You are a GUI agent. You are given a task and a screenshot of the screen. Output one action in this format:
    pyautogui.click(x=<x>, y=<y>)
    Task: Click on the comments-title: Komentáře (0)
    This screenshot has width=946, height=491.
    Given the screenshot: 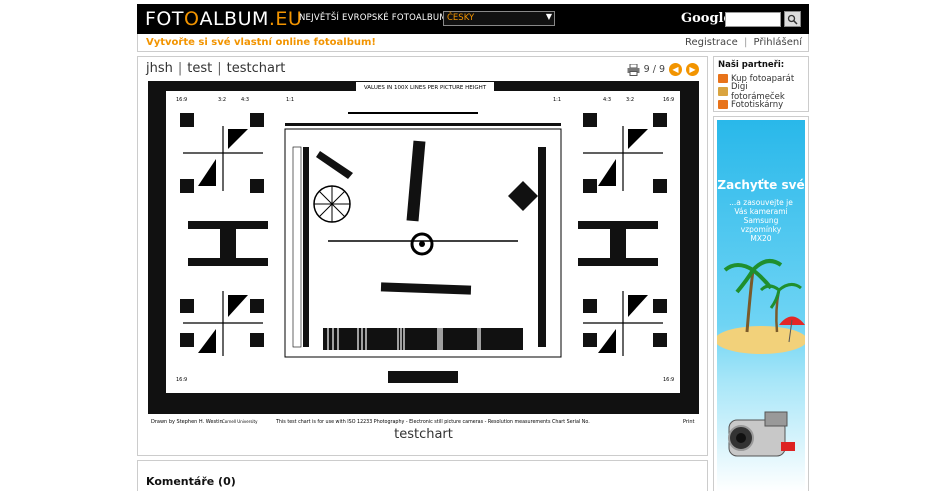 What is the action you would take?
    pyautogui.click(x=191, y=481)
    